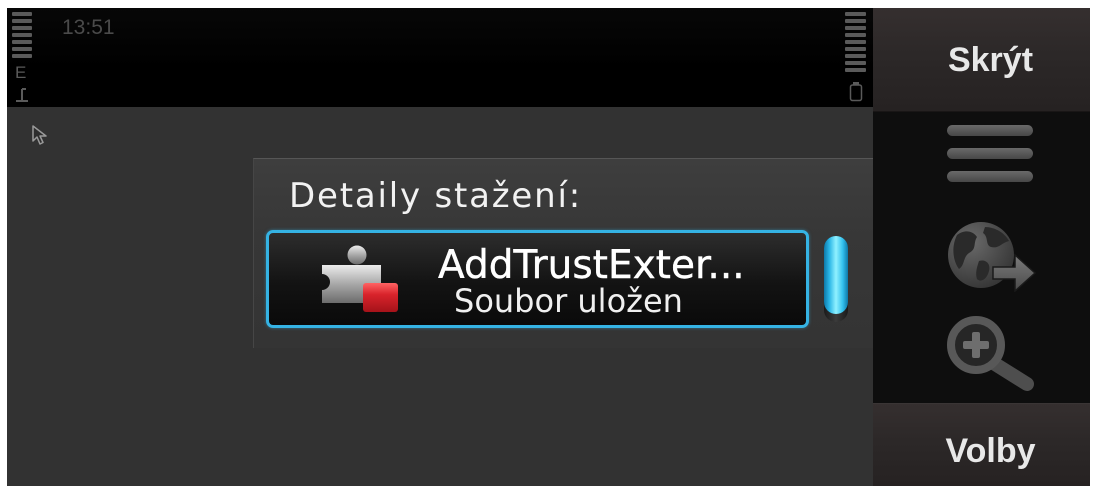  I want to click on menu-icon, so click(990, 153).